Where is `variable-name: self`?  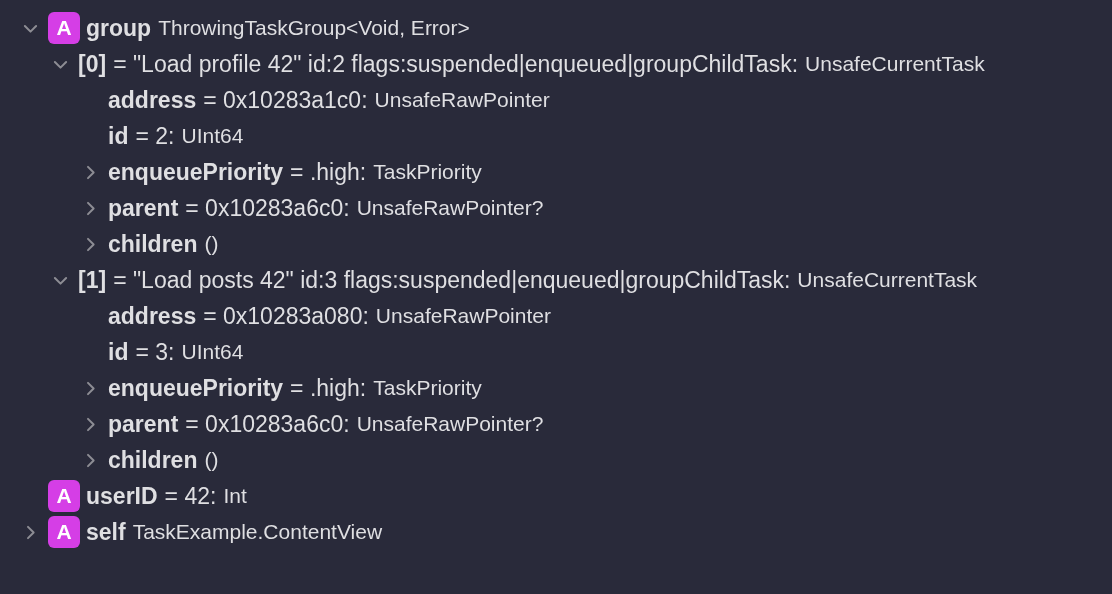
variable-name: self is located at coordinates (106, 532).